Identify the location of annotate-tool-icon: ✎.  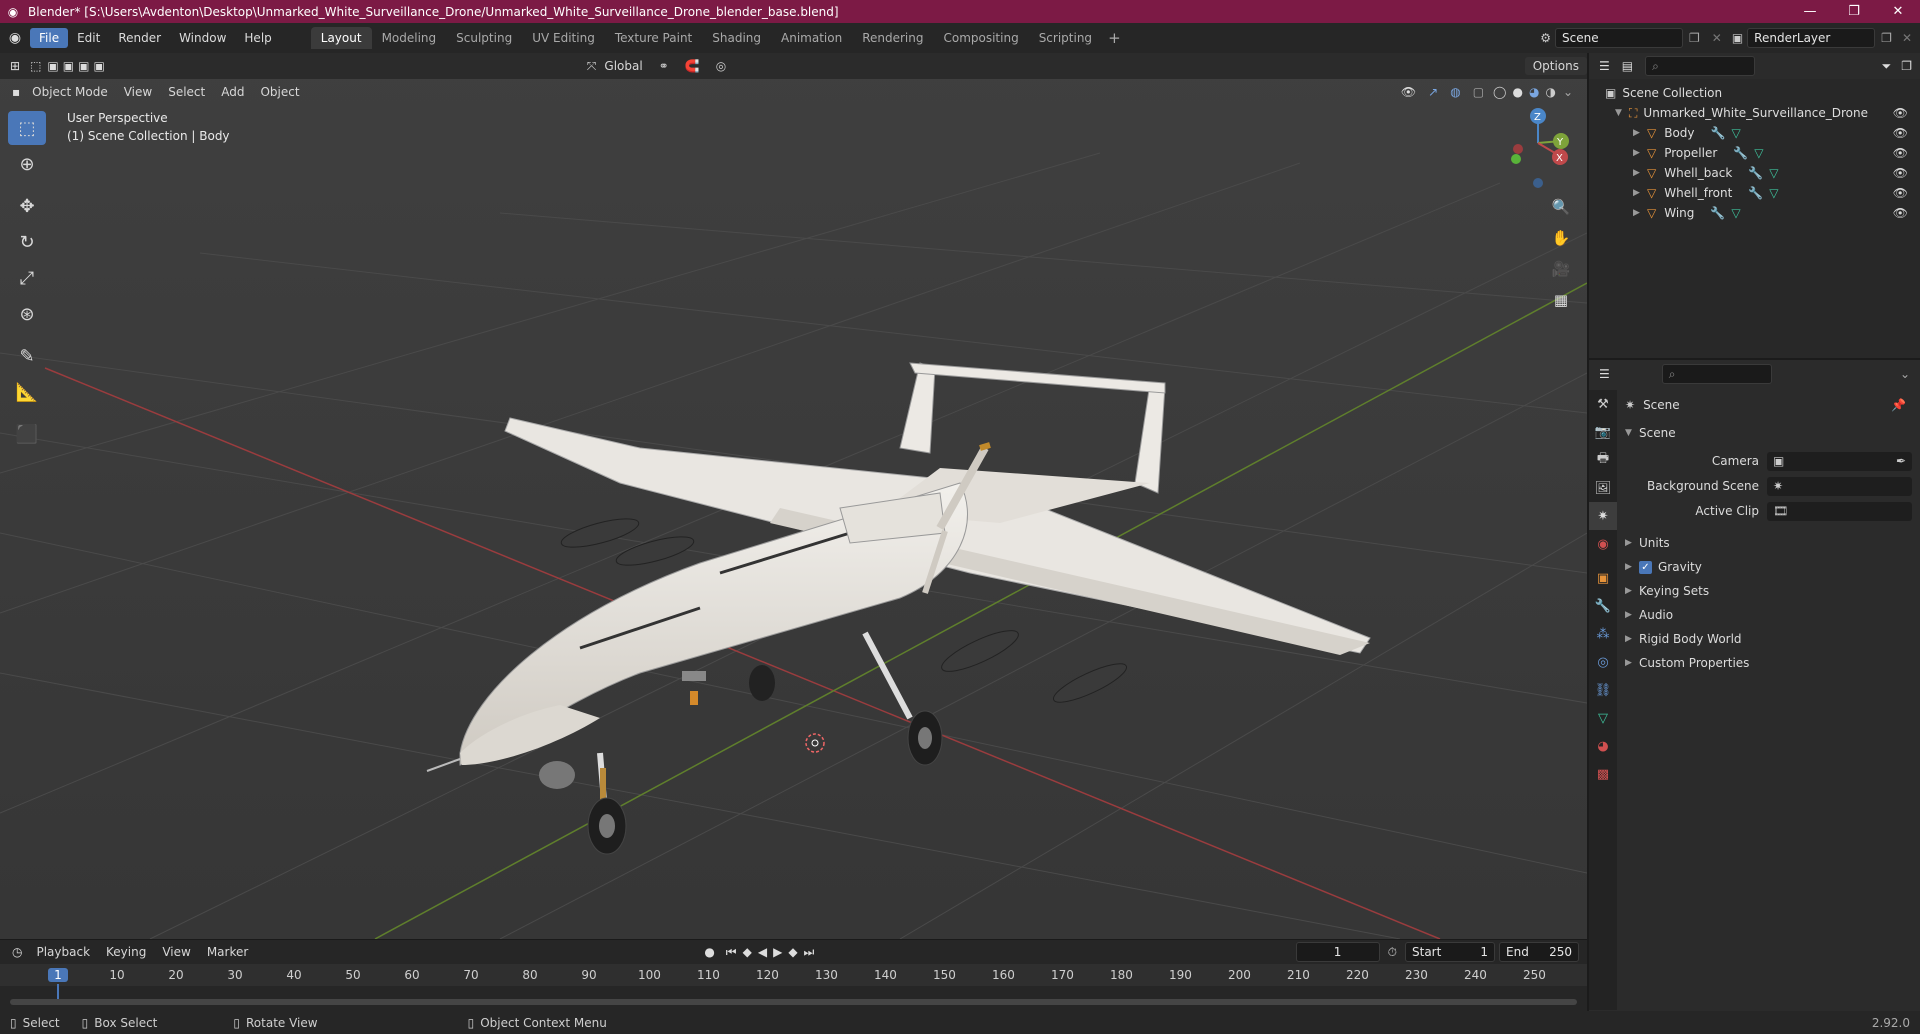
(27, 356).